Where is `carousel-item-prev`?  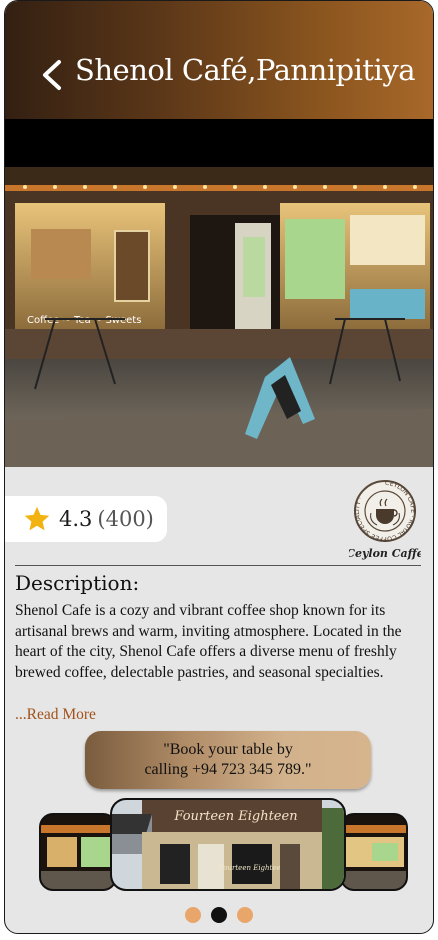
carousel-item-prev is located at coordinates (78, 852).